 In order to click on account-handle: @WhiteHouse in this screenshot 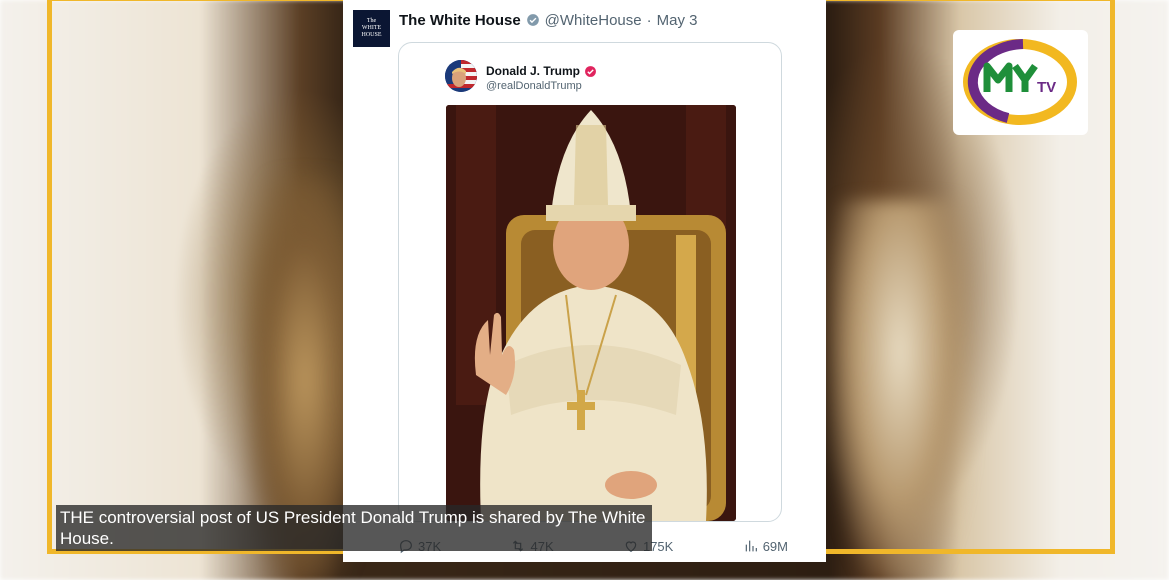, I will do `click(593, 20)`.